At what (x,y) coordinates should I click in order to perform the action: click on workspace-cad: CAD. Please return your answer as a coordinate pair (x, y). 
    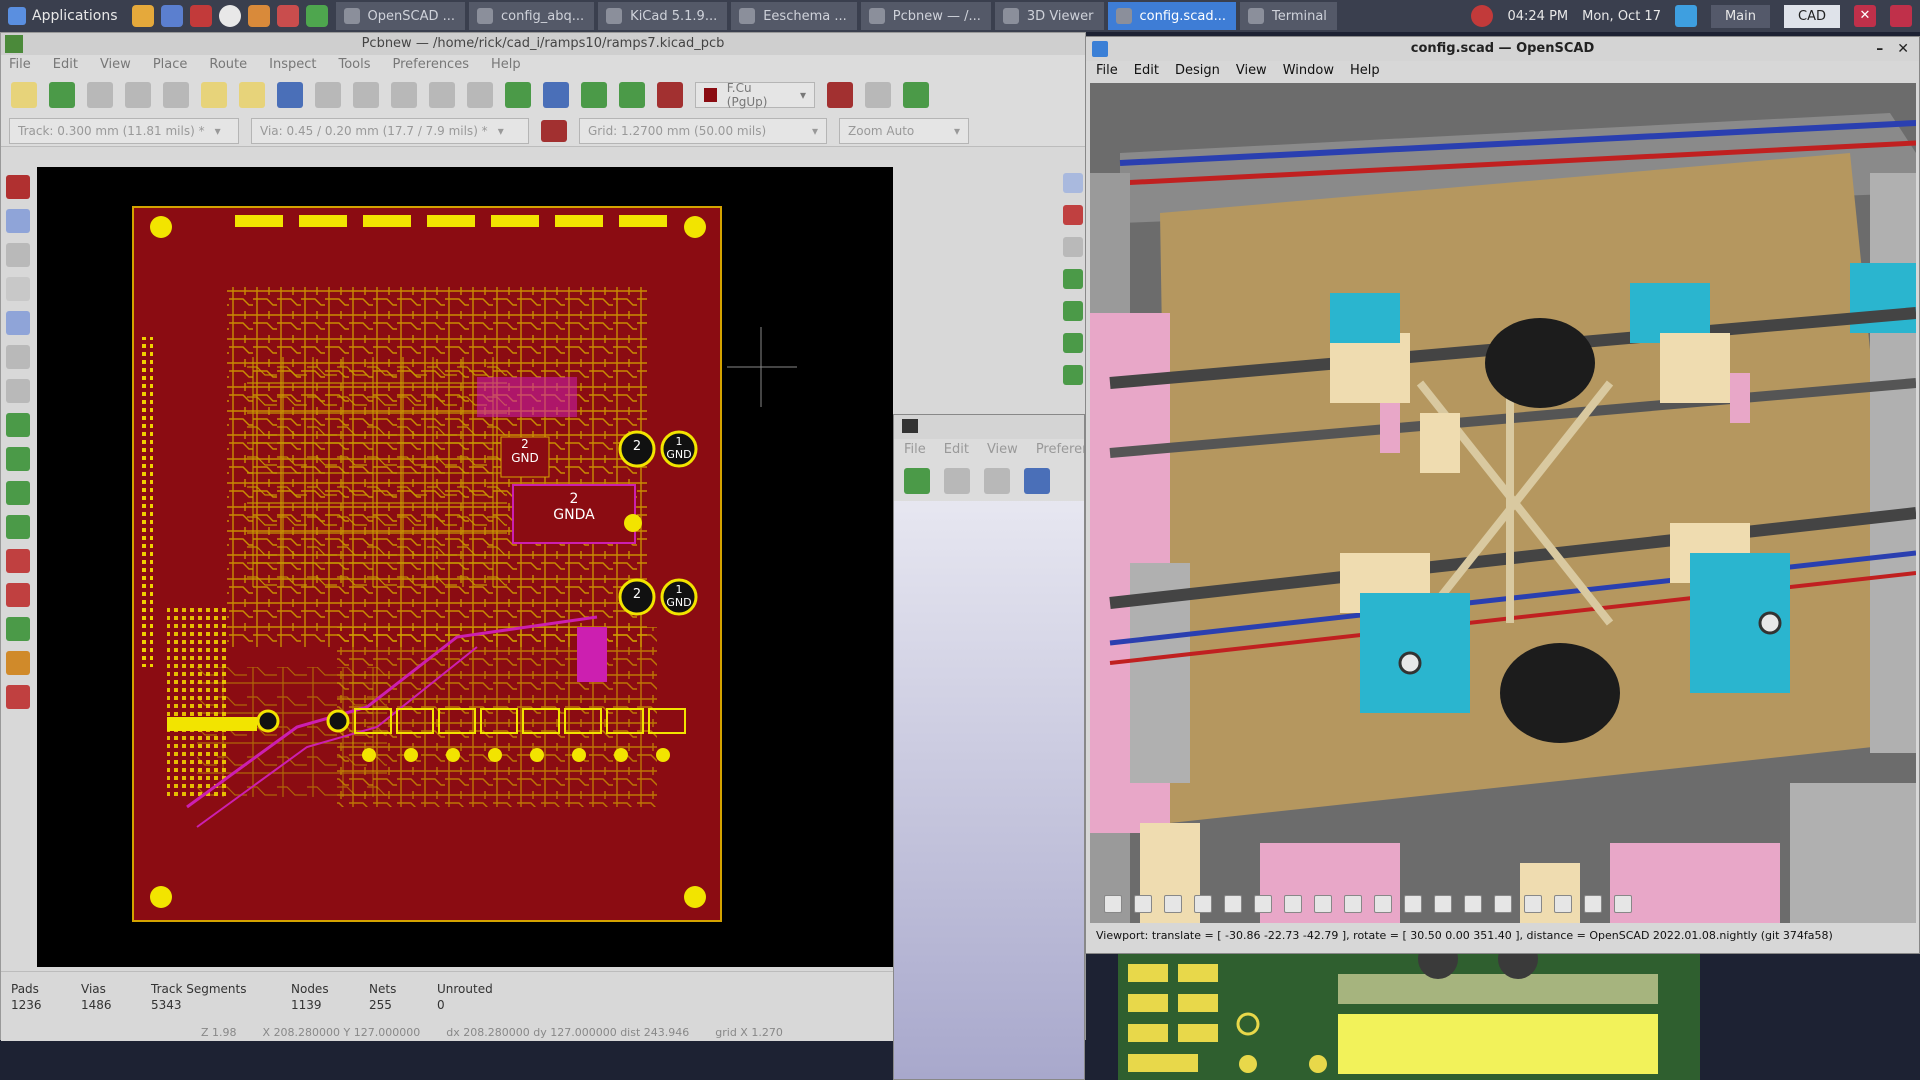
    Looking at the image, I should click on (1812, 16).